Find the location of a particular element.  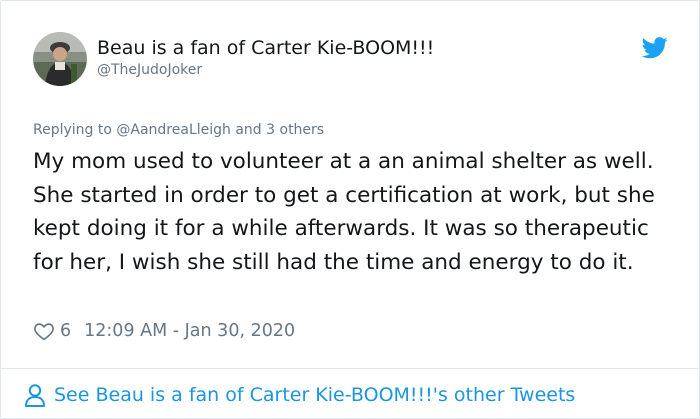

reply-suffix: and 3 others is located at coordinates (277, 130).